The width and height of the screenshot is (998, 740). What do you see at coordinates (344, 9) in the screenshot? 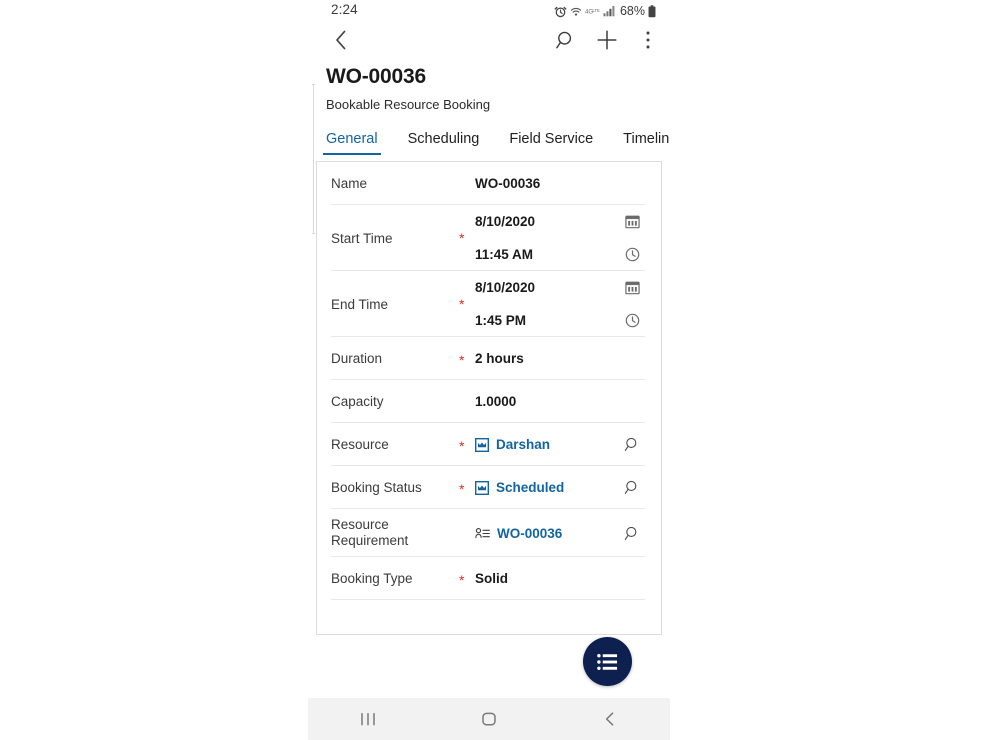
I see `status-bar-clock: 2:24` at bounding box center [344, 9].